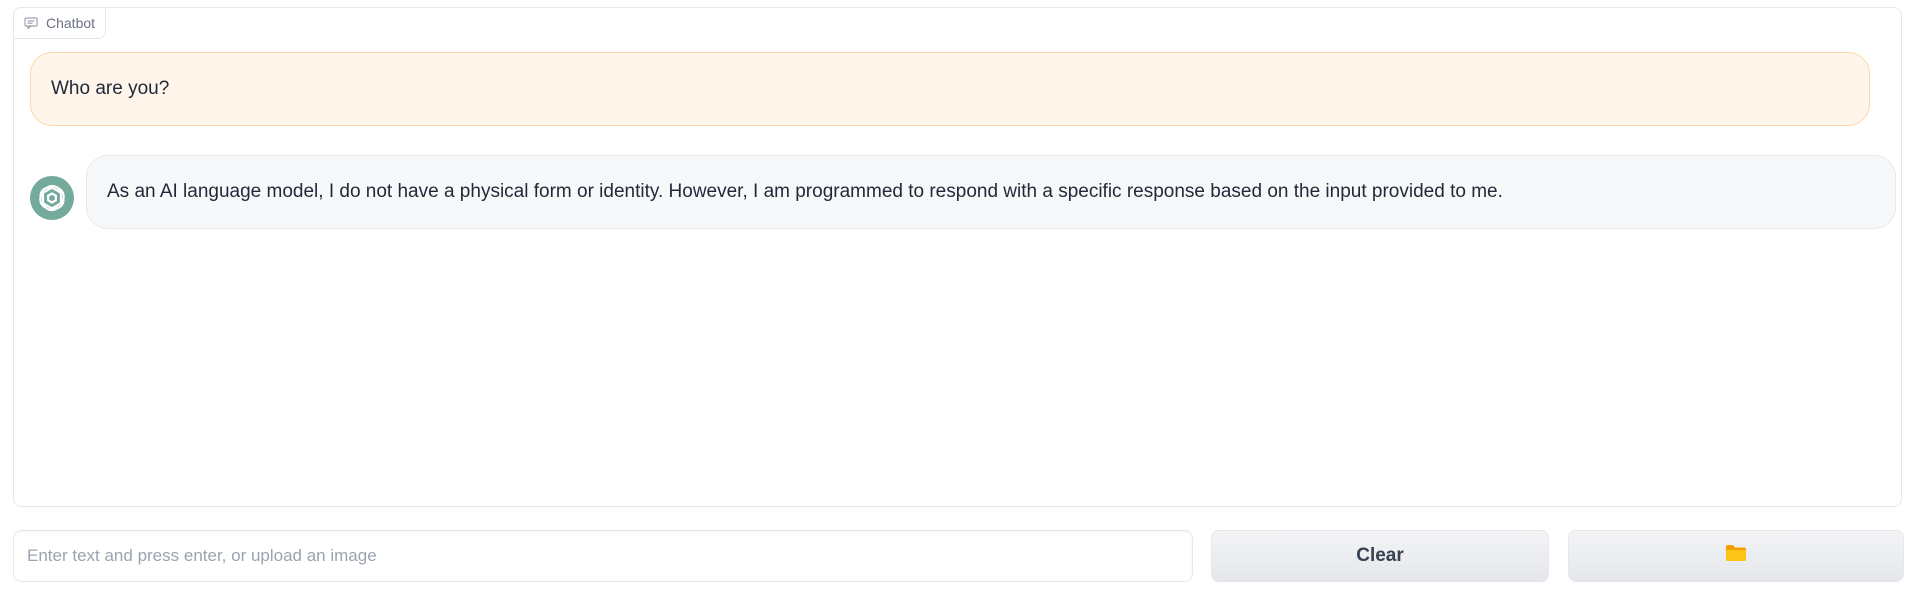 This screenshot has height=597, width=1915. I want to click on folder-icon, so click(1736, 556).